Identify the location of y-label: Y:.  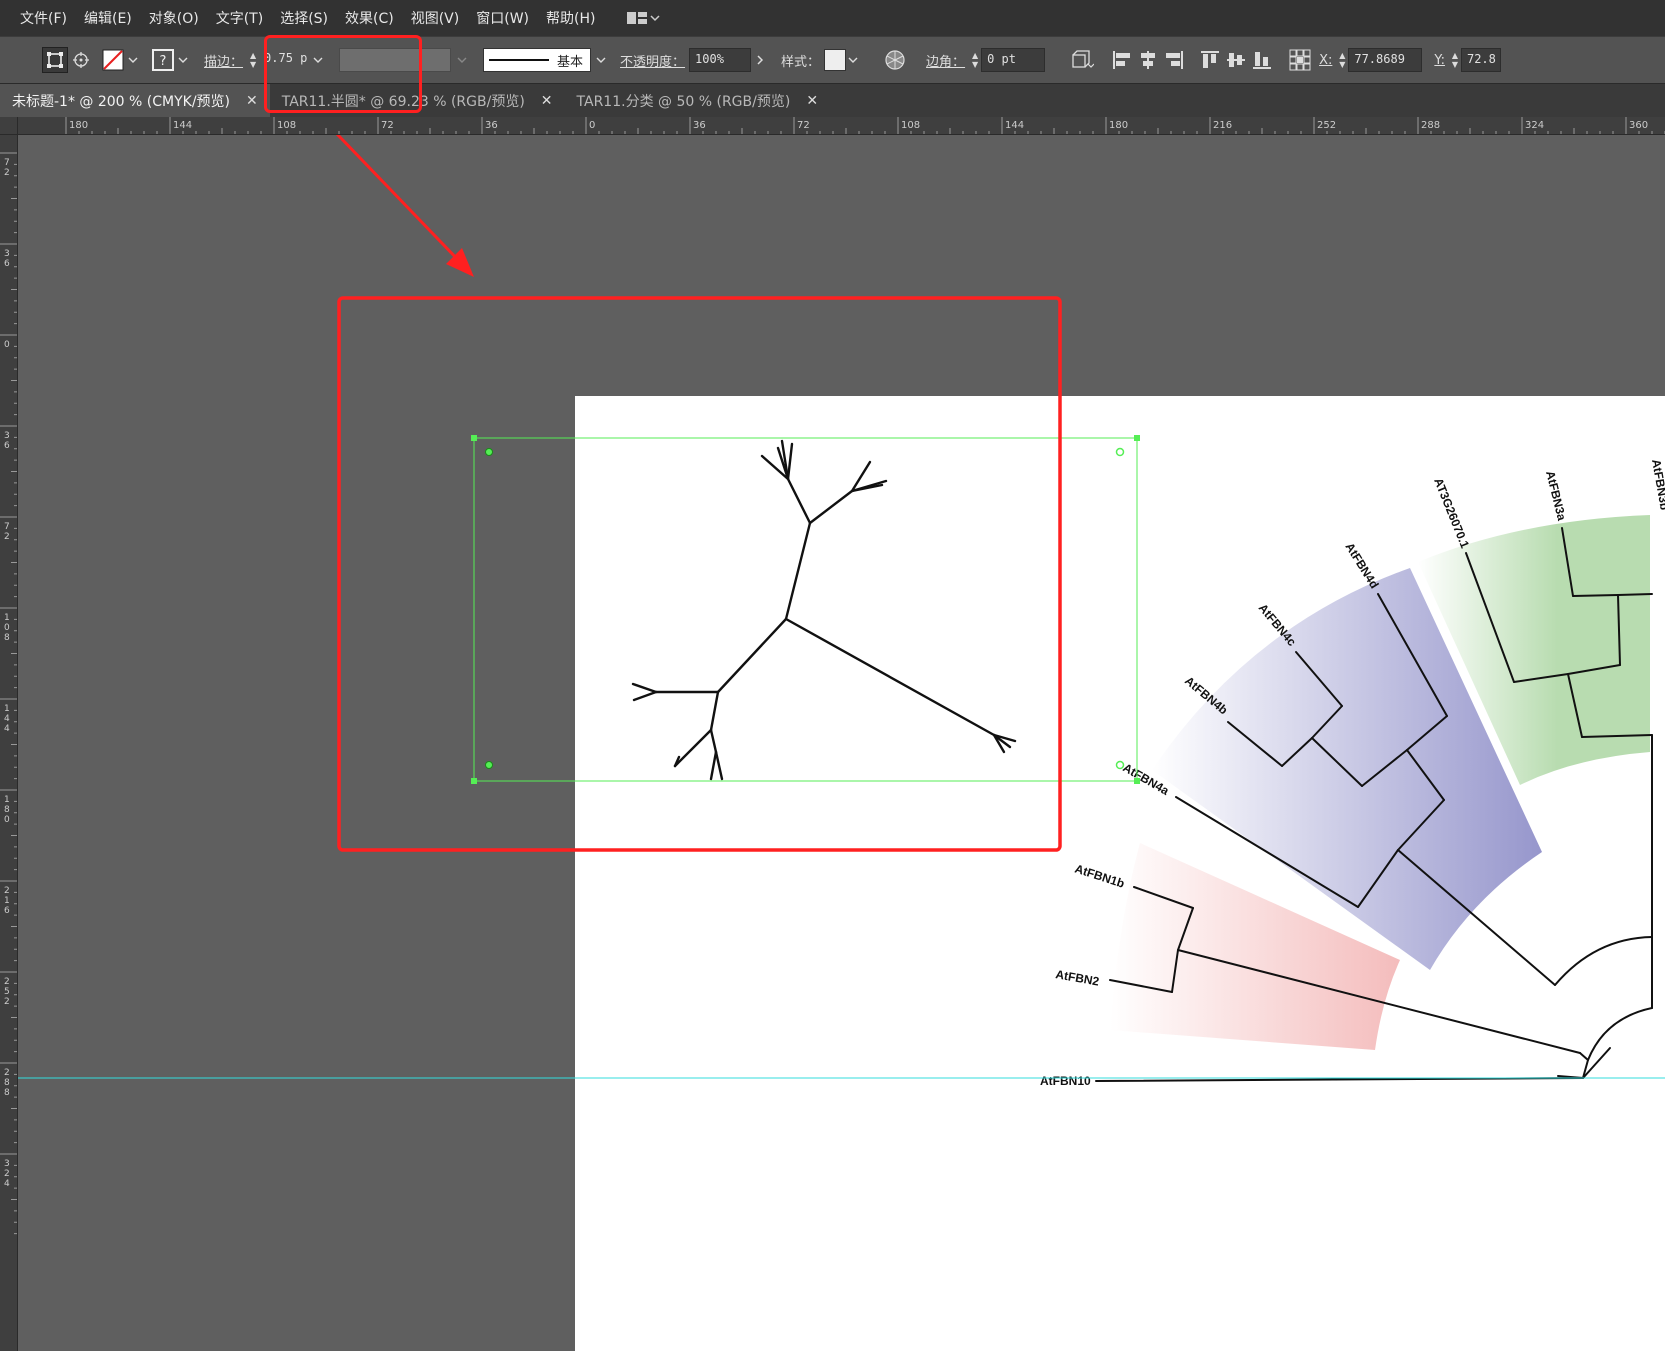
(1439, 60).